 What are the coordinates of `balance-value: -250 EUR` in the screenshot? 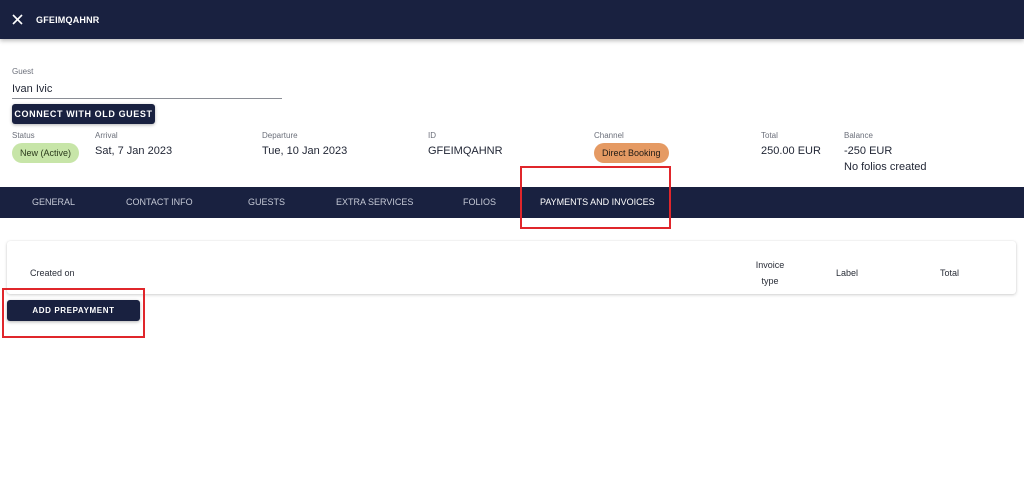 It's located at (868, 151).